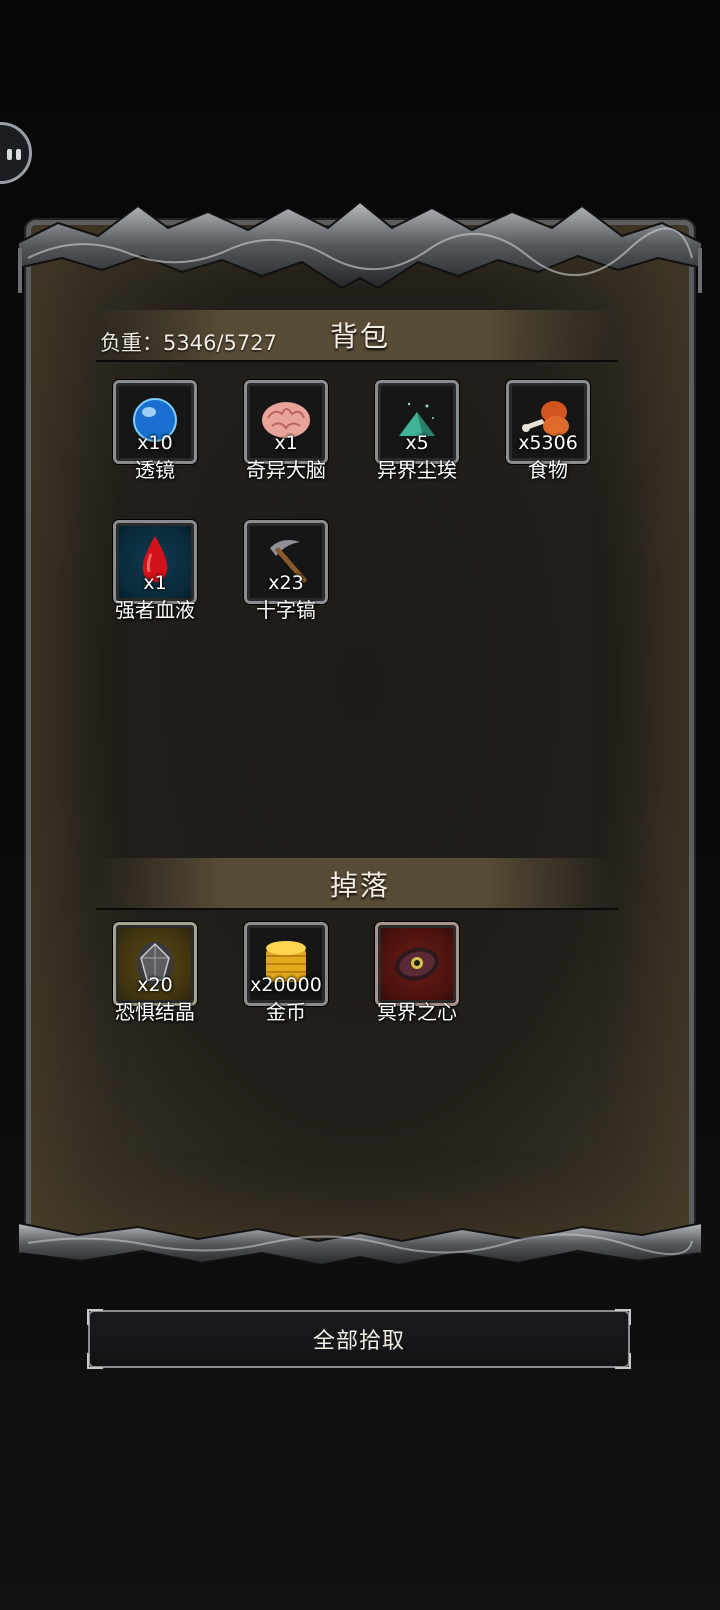 The image size is (720, 1610). I want to click on item-qty: x5, so click(417, 443).